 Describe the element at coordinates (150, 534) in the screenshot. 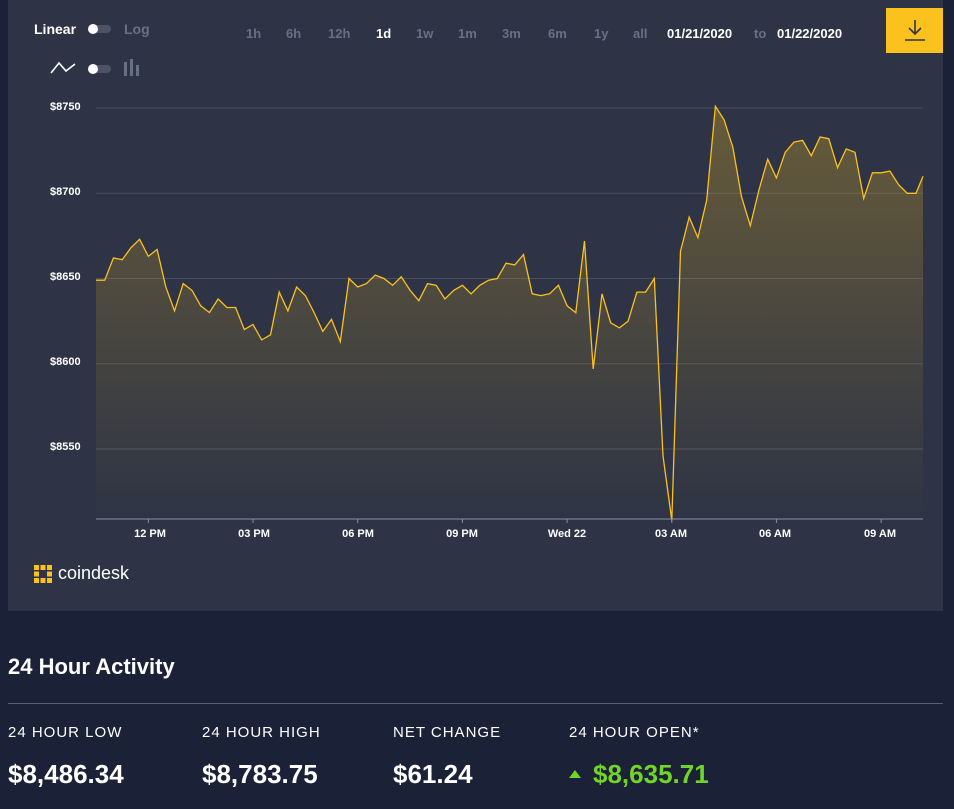

I see `x-tick-label: 12 PM` at that location.